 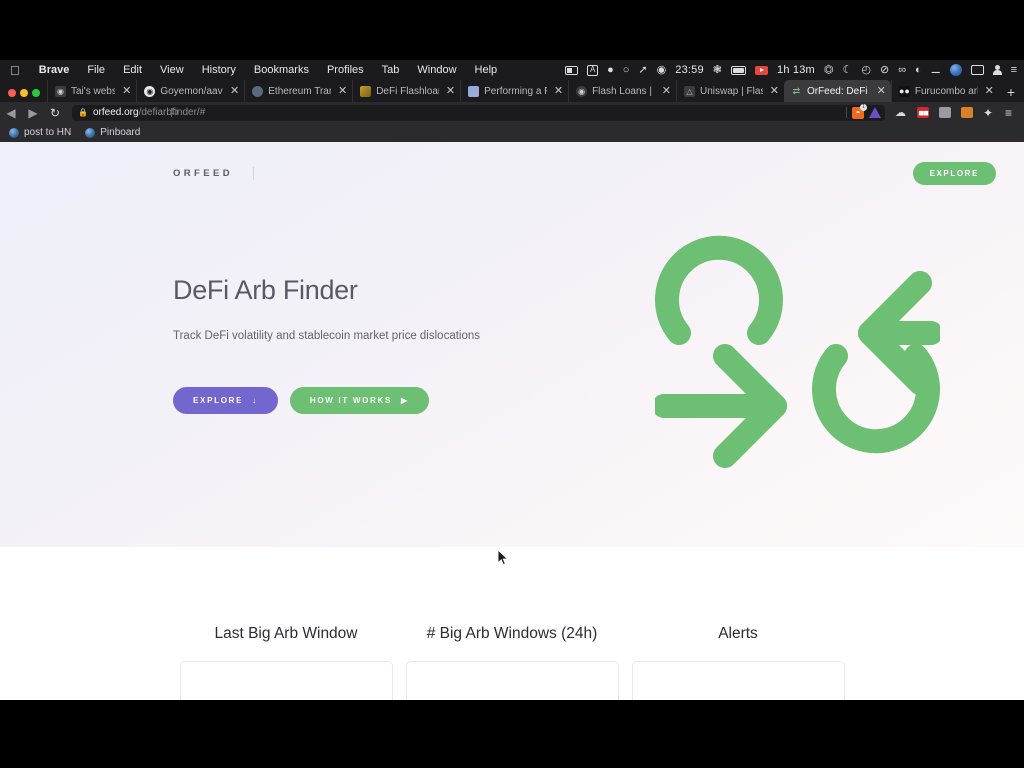 I want to click on red-extension-icon: ◼◼, so click(x=923, y=112).